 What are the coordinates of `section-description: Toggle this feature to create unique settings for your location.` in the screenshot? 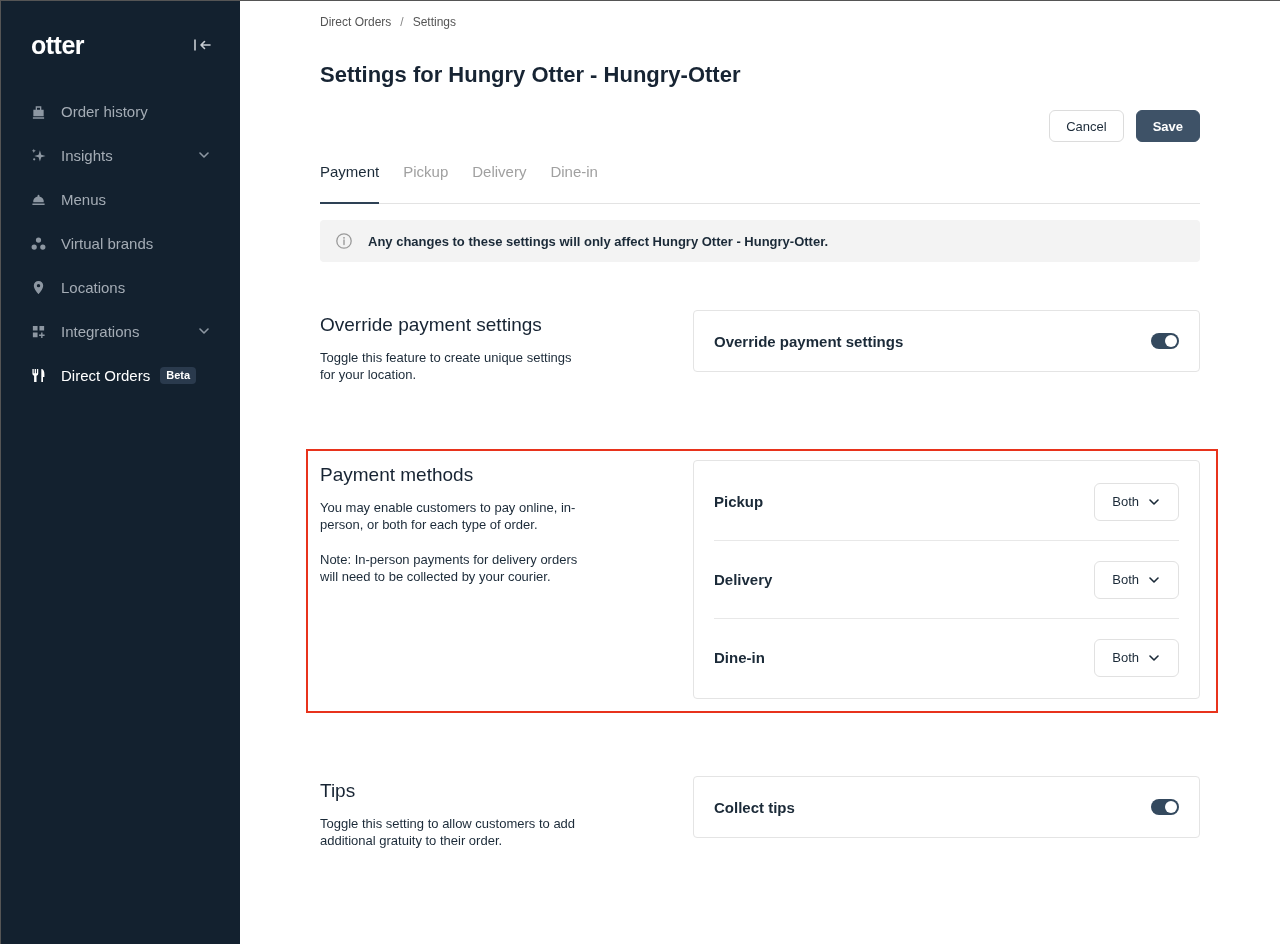 It's located at (446, 366).